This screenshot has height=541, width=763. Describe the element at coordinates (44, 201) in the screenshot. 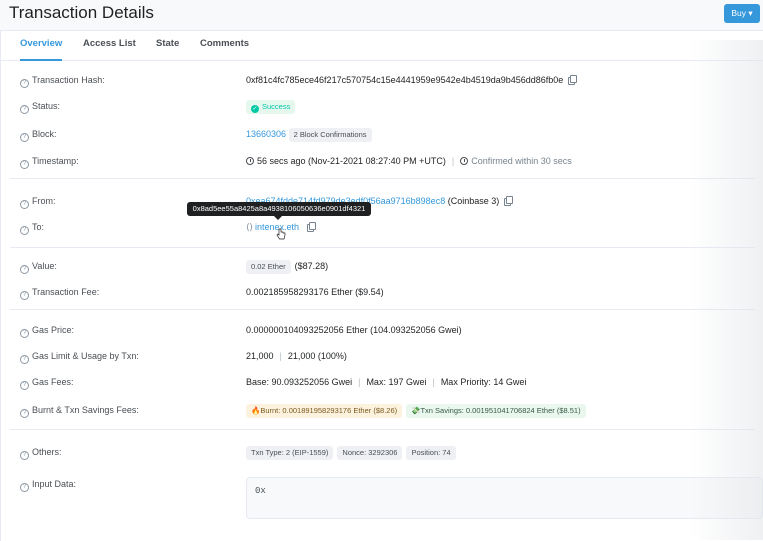

I see `from-label: From:` at that location.